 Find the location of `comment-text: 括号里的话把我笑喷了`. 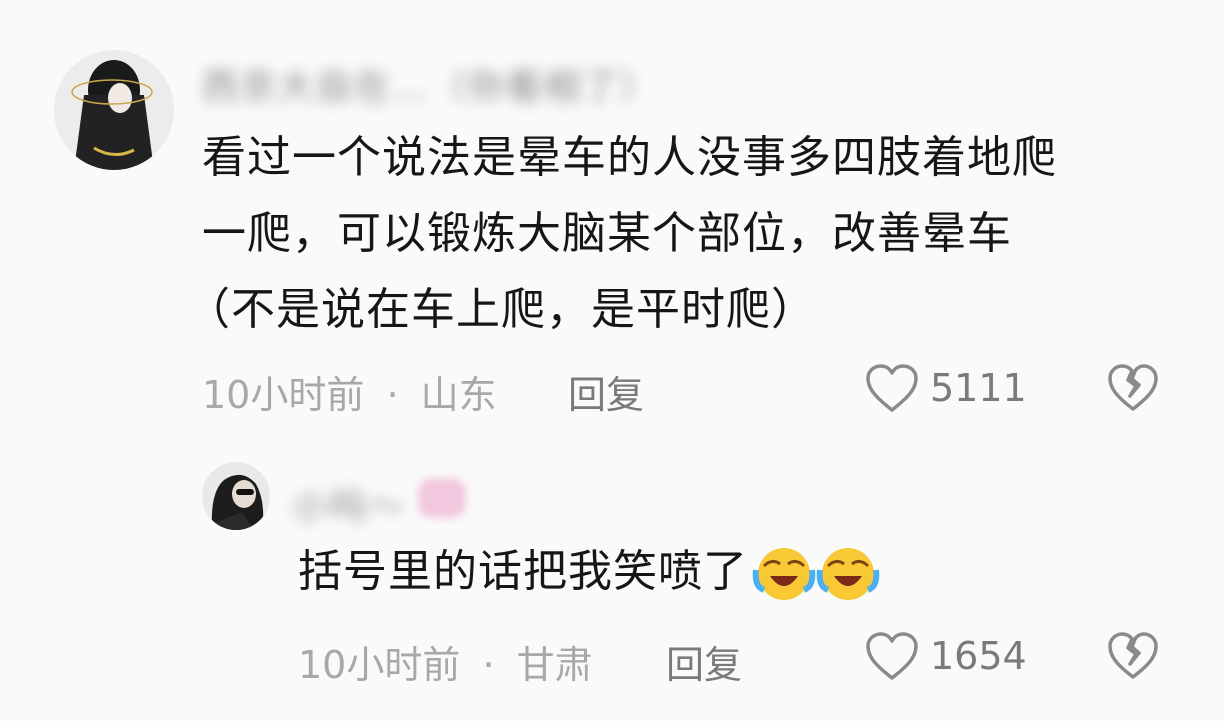

comment-text: 括号里的话把我笑喷了 is located at coordinates (589, 572).